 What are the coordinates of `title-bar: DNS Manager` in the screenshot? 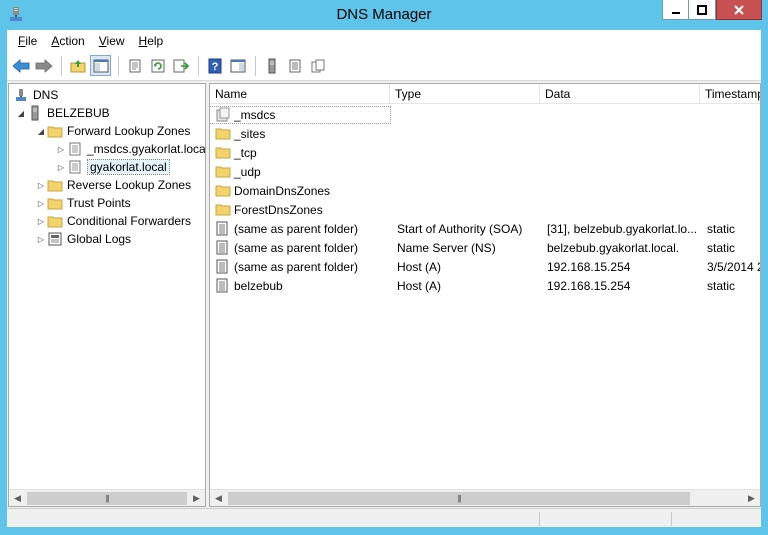 It's located at (384, 15).